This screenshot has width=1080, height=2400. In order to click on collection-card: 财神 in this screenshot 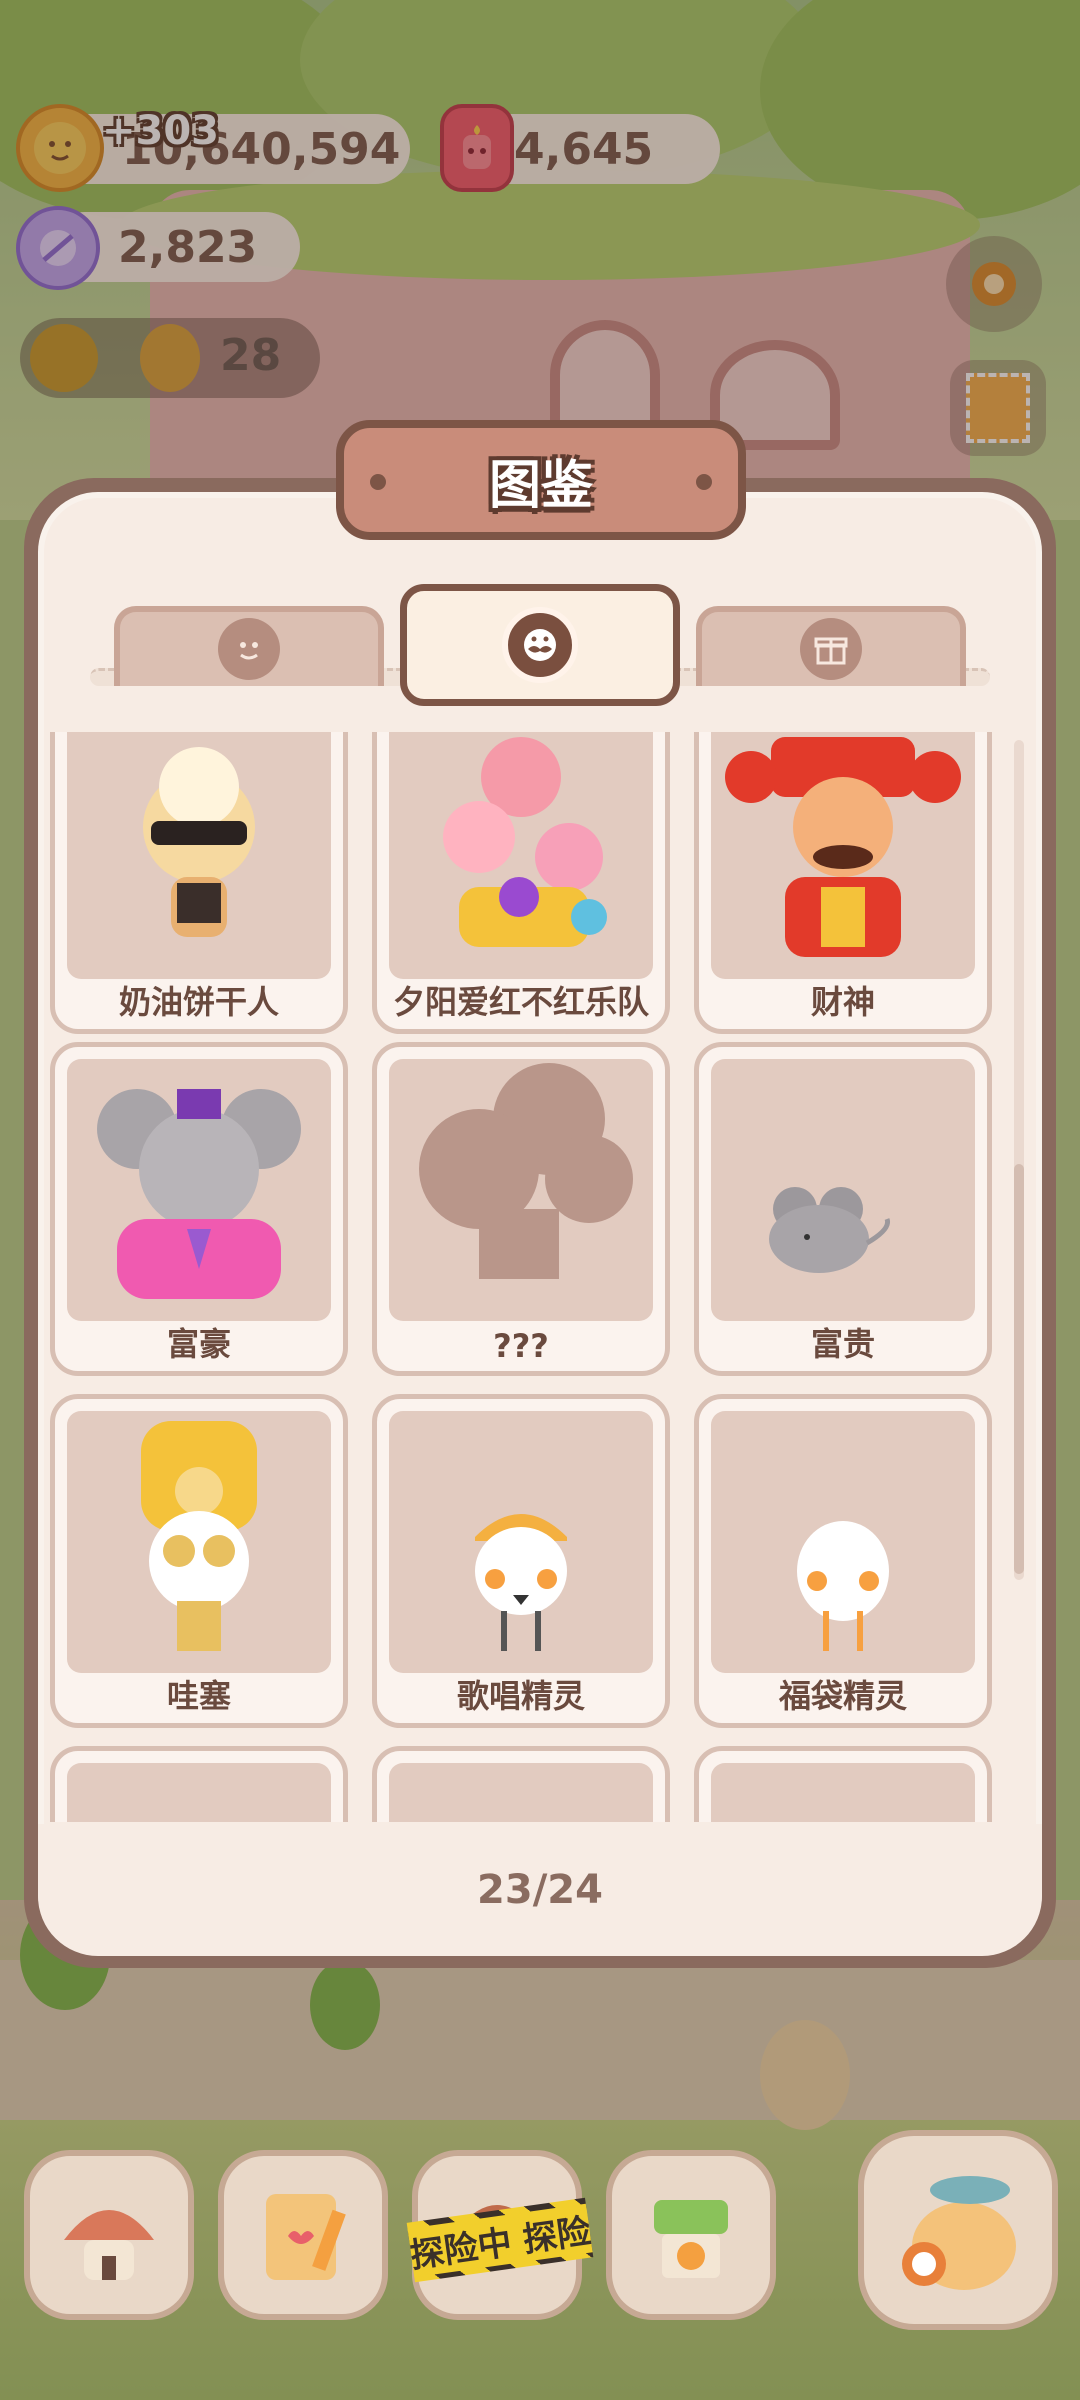, I will do `click(843, 883)`.